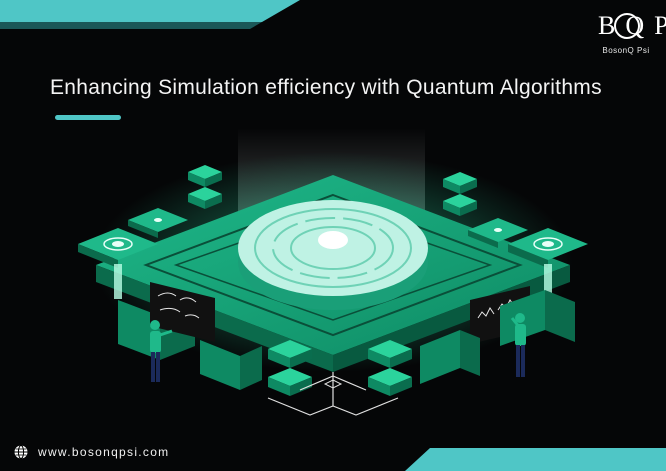 The height and width of the screenshot is (471, 666). What do you see at coordinates (88, 117) in the screenshot?
I see `title-underline` at bounding box center [88, 117].